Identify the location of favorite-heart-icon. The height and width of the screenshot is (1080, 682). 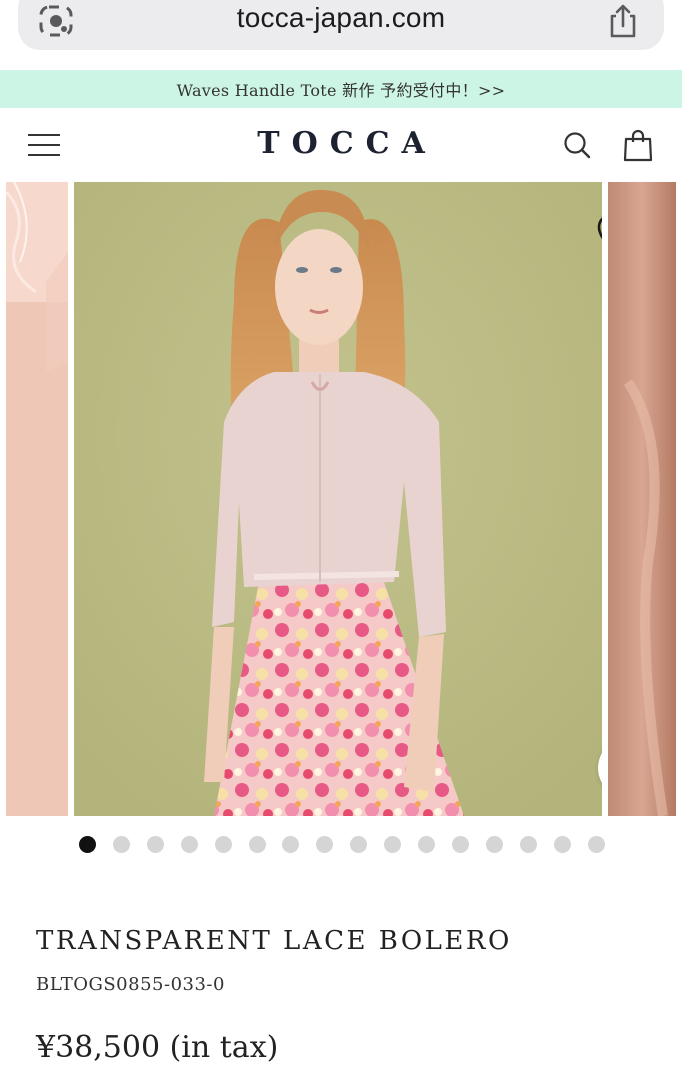
(599, 237).